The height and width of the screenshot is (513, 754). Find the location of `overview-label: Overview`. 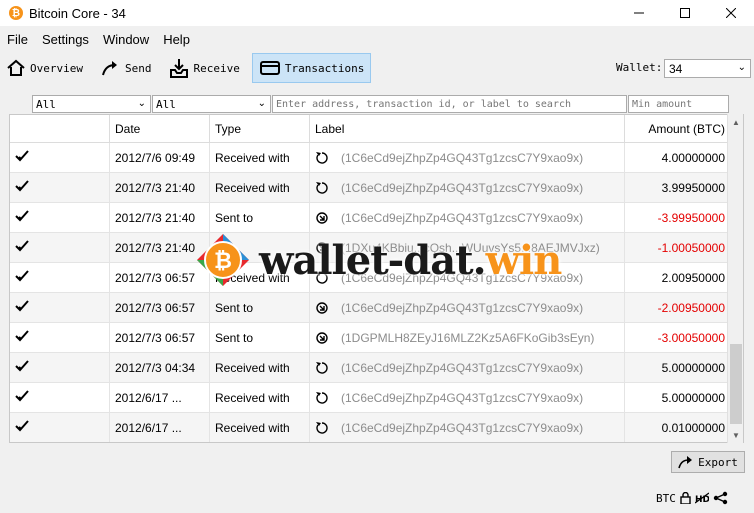

overview-label: Overview is located at coordinates (56, 68).